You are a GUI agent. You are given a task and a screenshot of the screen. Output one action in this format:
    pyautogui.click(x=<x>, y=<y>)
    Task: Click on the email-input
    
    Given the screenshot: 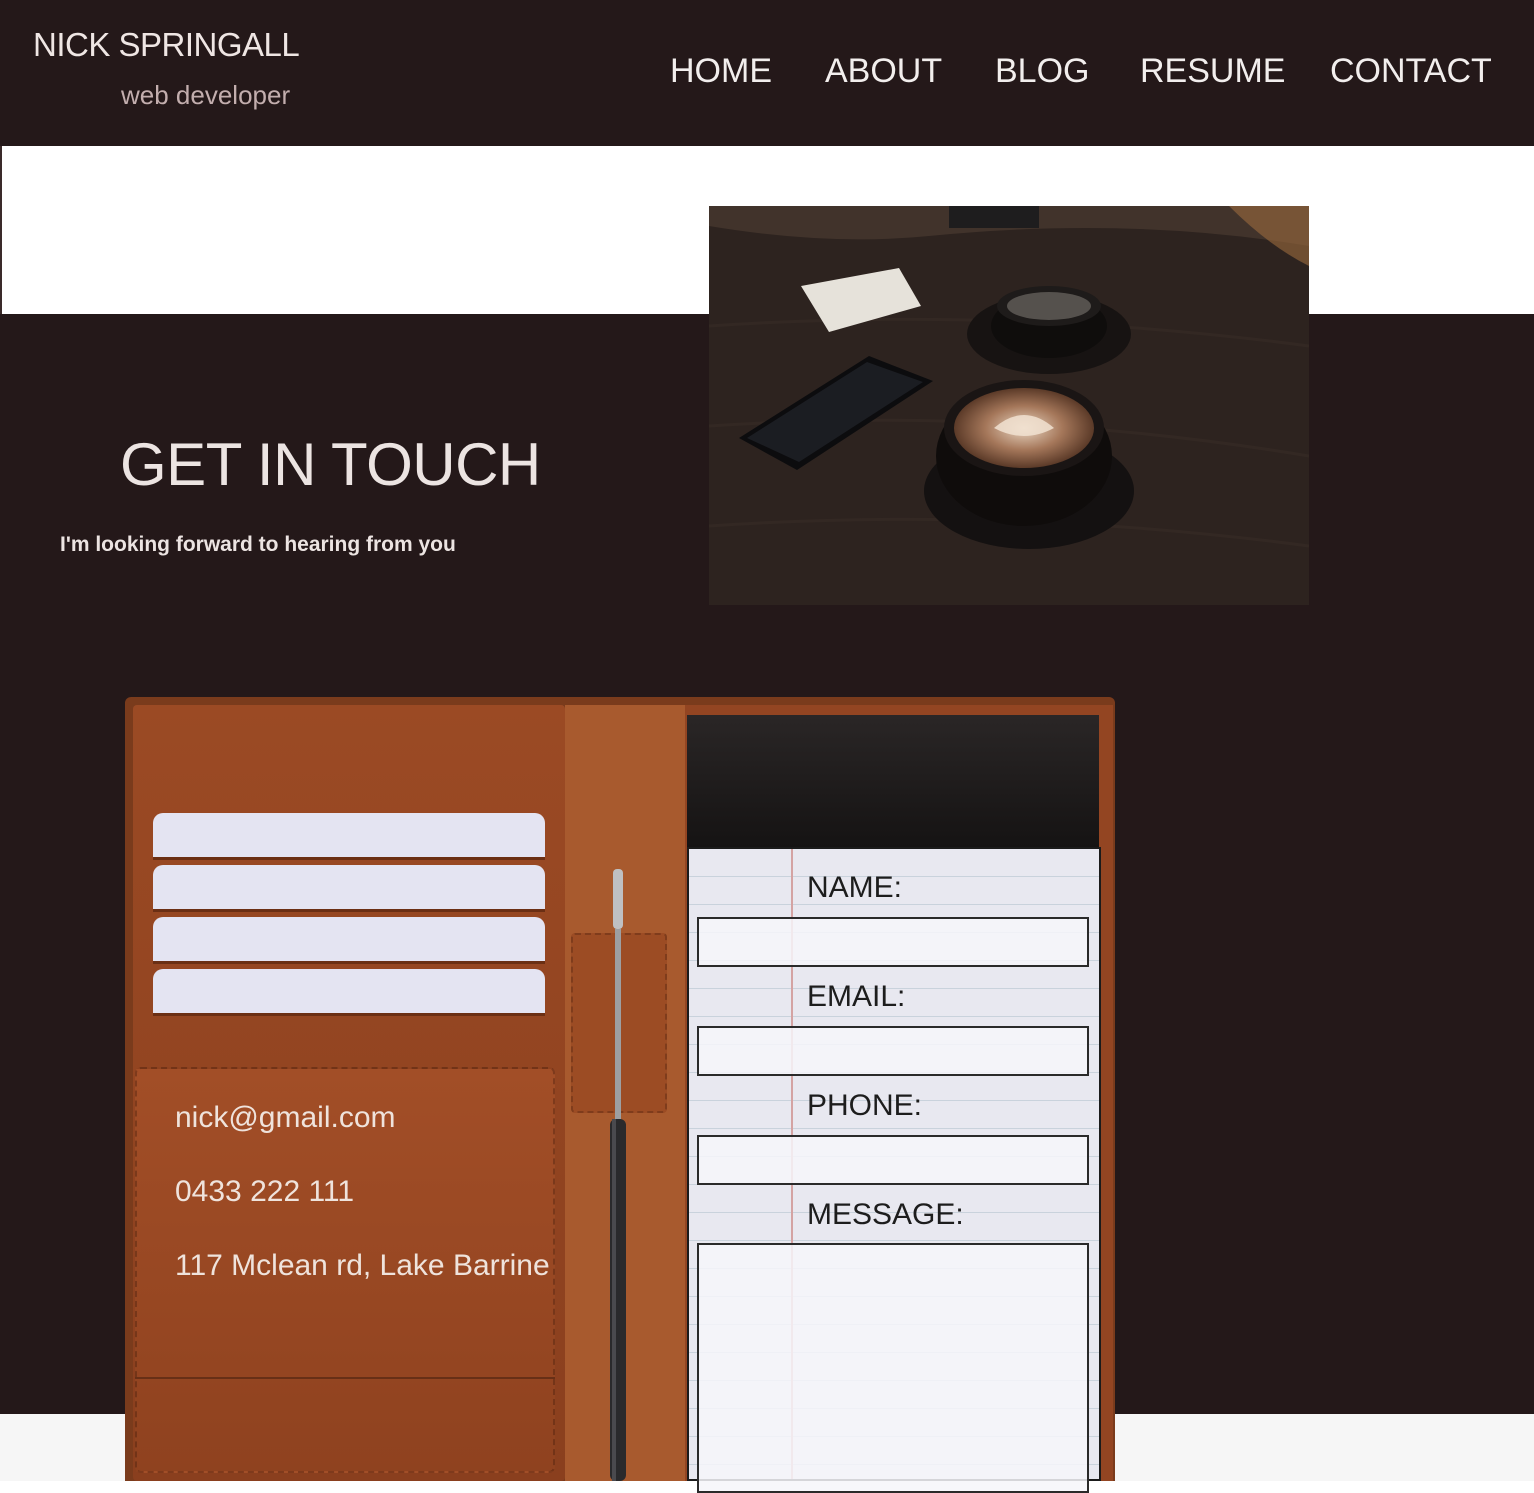 What is the action you would take?
    pyautogui.click(x=893, y=1051)
    